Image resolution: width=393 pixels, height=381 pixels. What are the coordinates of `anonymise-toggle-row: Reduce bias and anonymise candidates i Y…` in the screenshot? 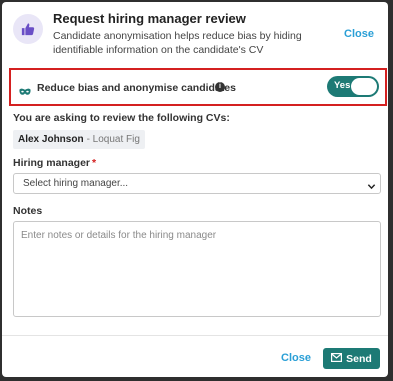 It's located at (198, 87).